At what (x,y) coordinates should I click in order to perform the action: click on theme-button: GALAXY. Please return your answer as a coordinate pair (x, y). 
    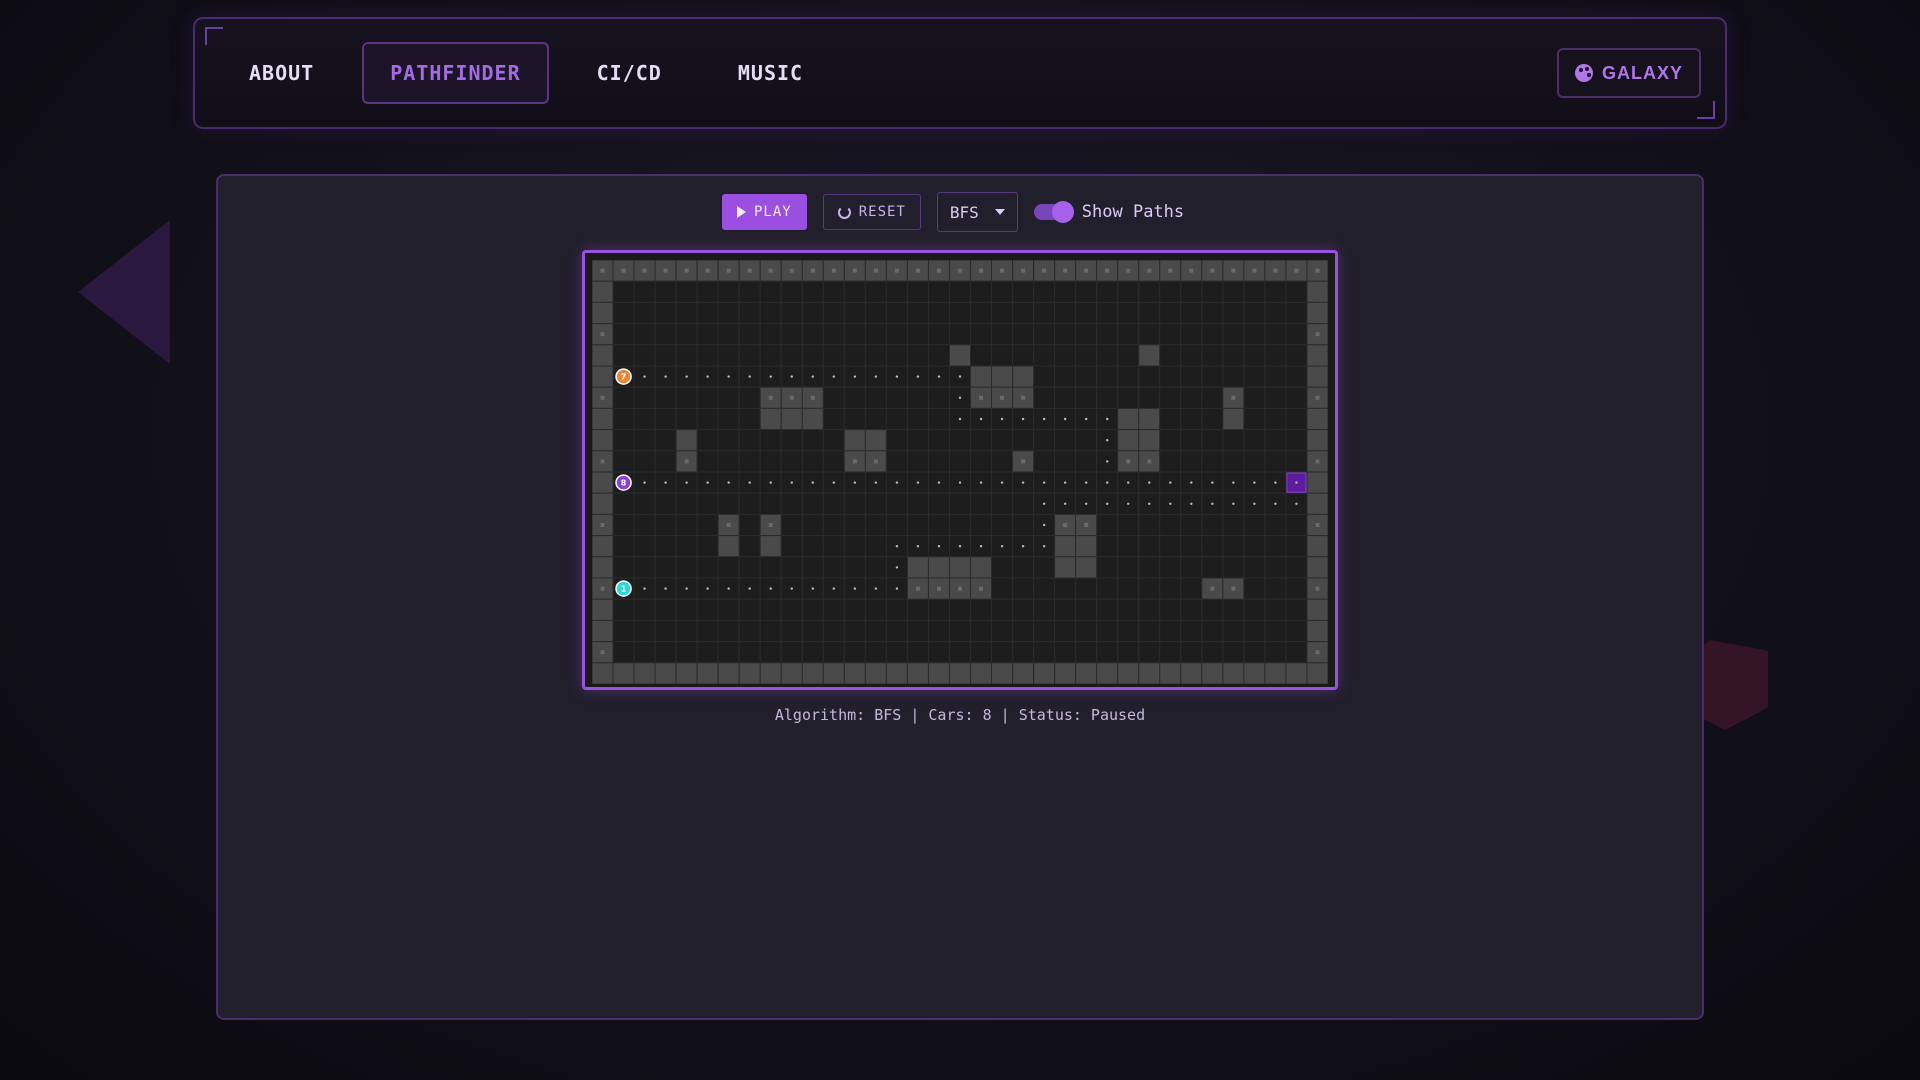
    Looking at the image, I should click on (1628, 73).